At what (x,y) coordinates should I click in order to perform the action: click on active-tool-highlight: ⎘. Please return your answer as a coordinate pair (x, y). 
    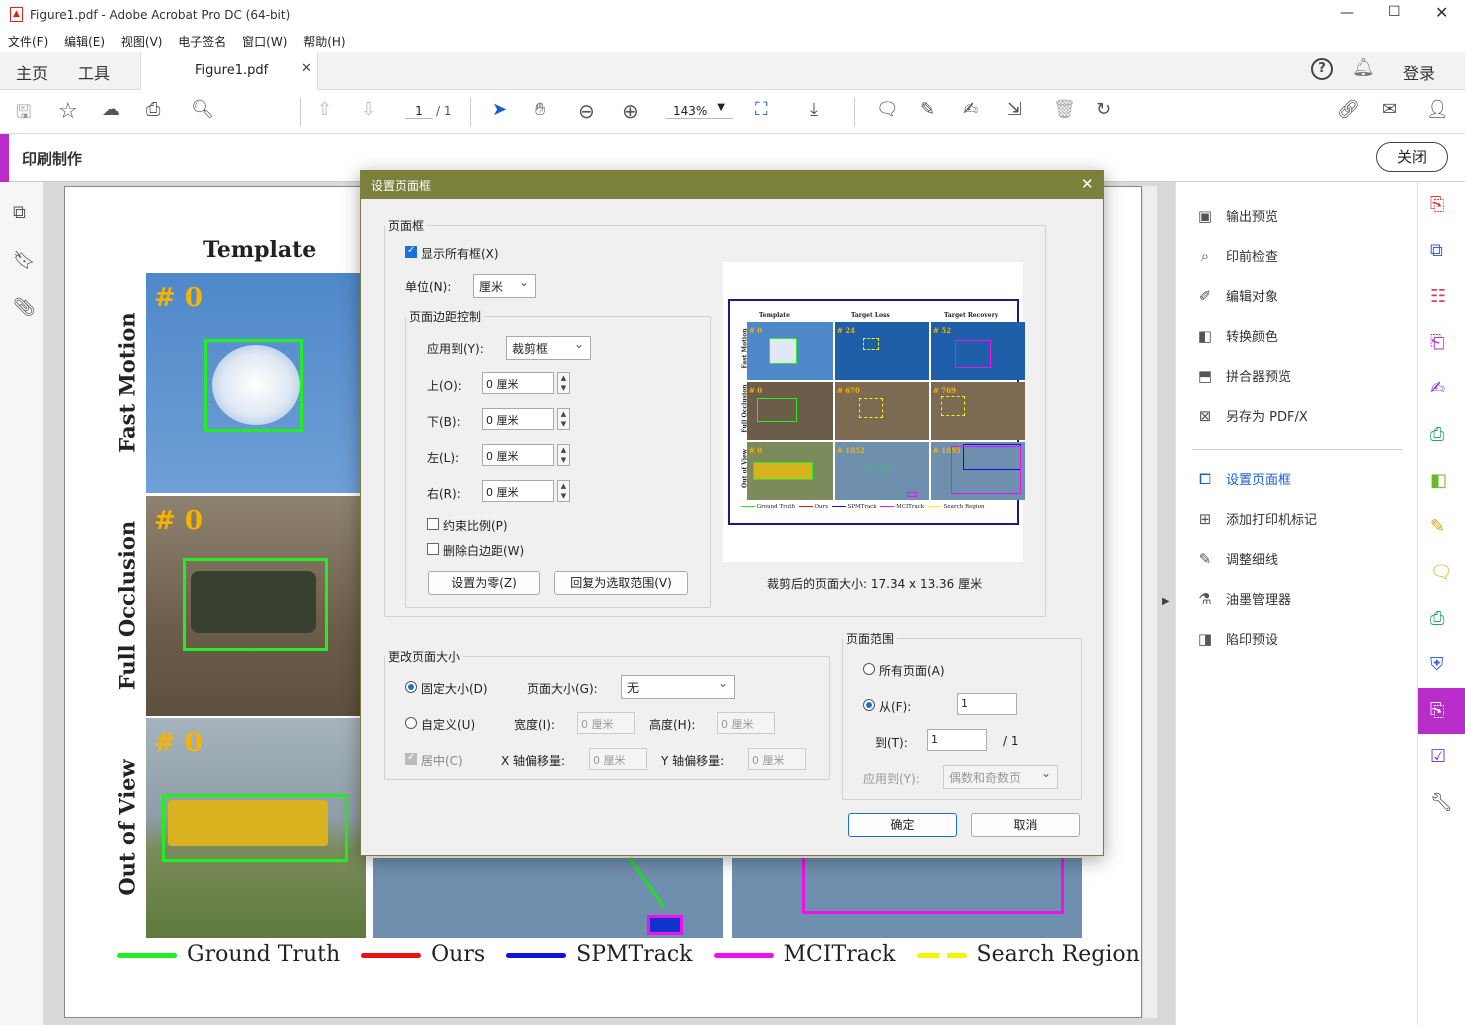
    Looking at the image, I should click on (1441, 711).